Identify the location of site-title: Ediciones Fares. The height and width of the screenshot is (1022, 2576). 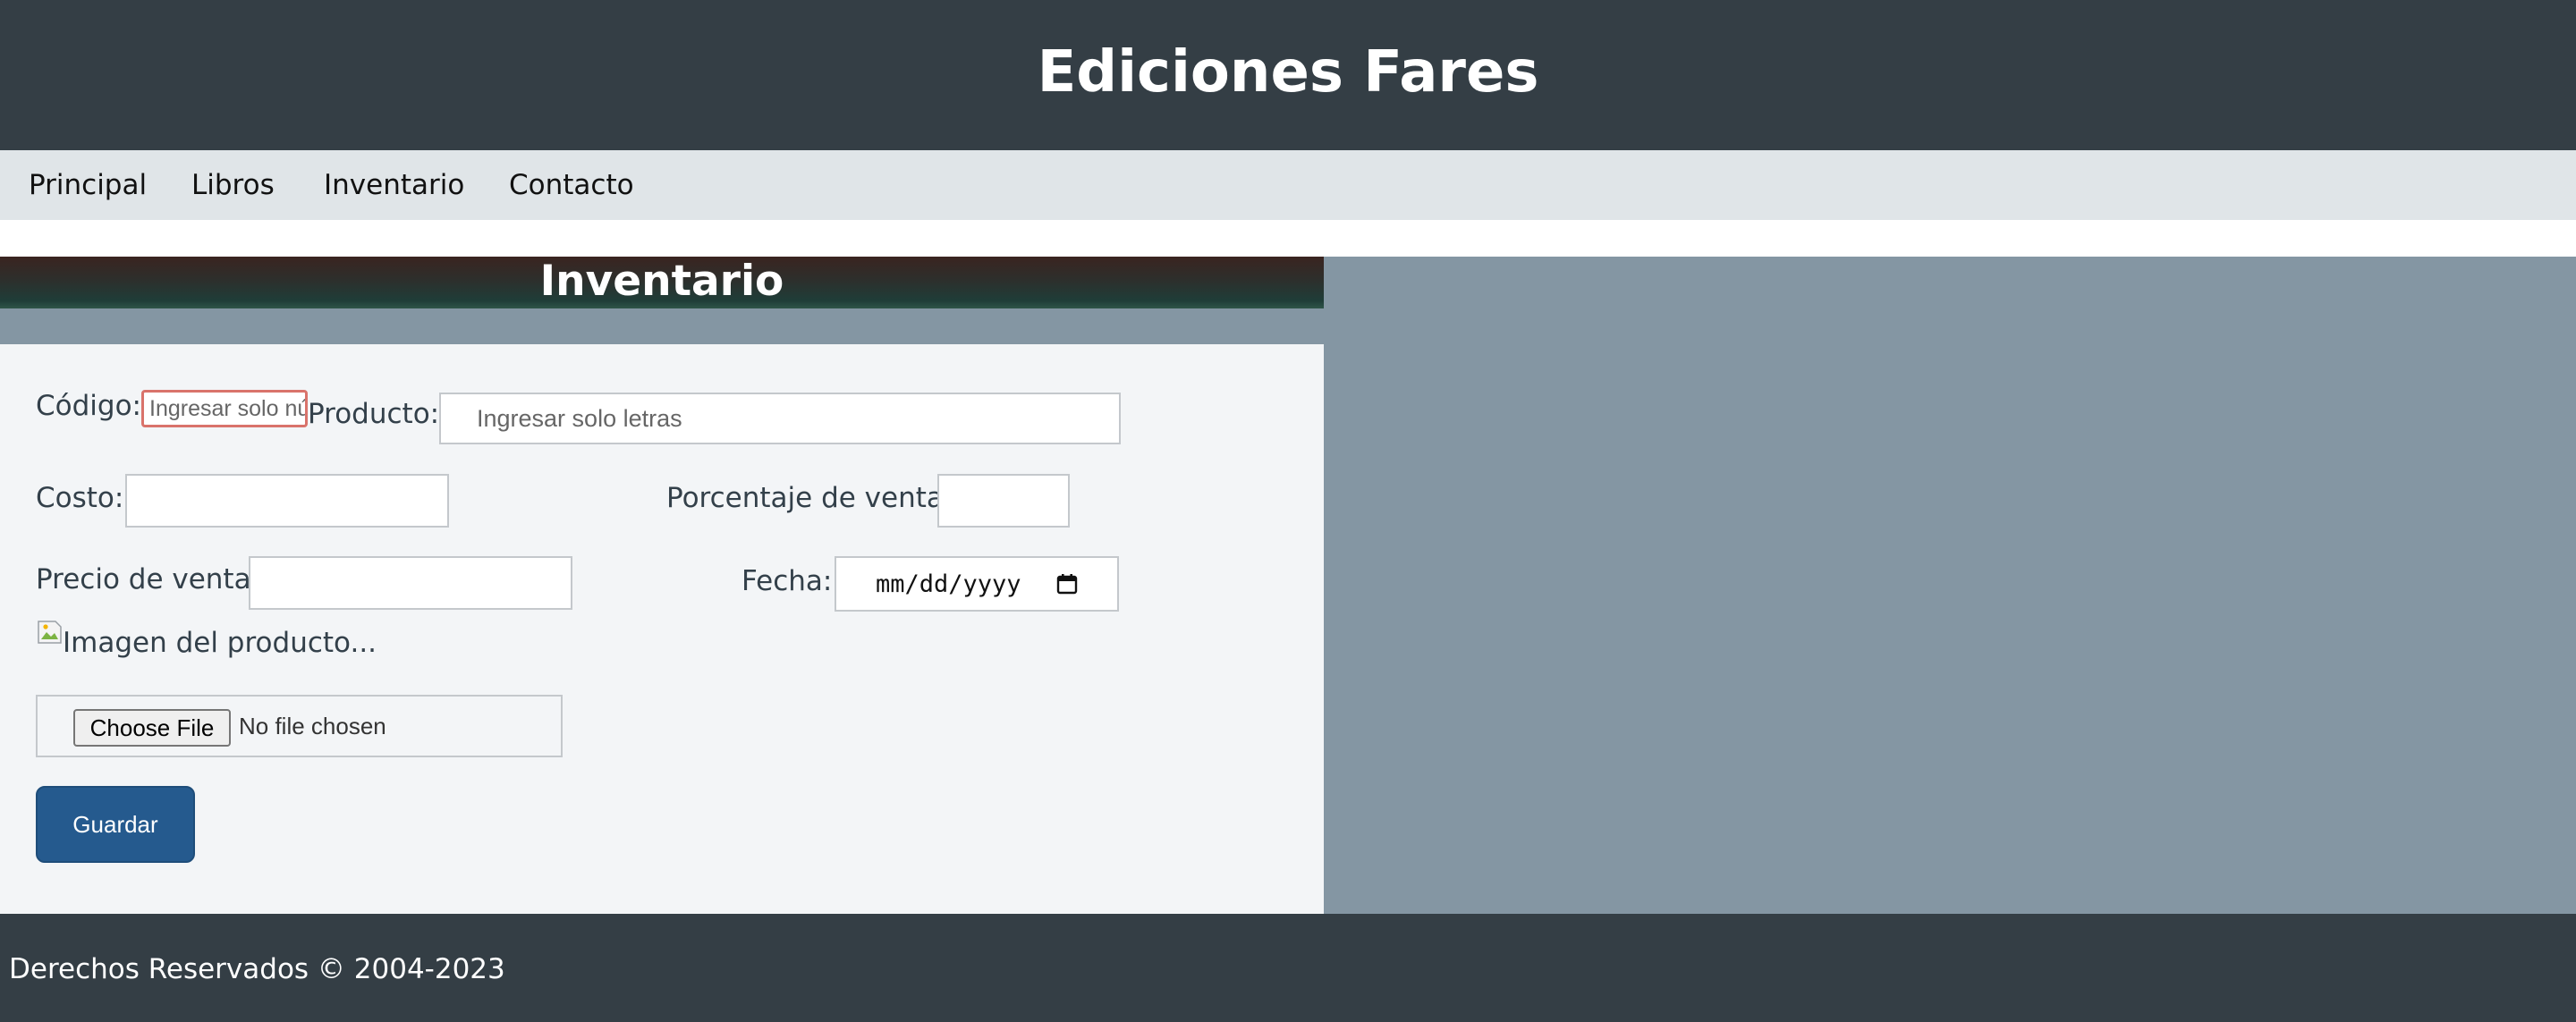
(1288, 72).